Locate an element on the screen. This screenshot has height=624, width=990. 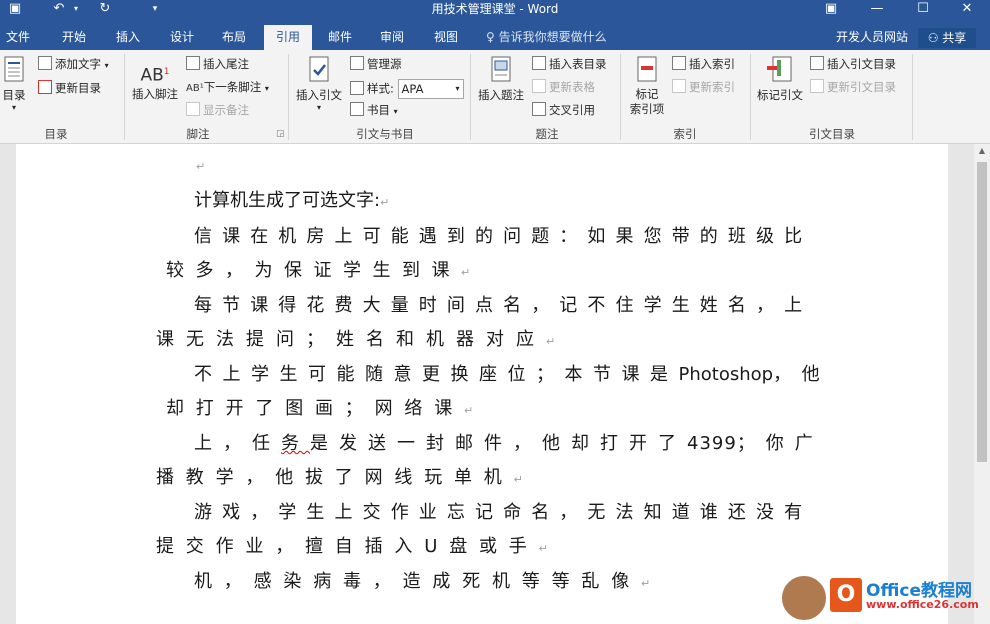
text-line: 计算机生成了可选文字:↵ is located at coordinates (291, 199).